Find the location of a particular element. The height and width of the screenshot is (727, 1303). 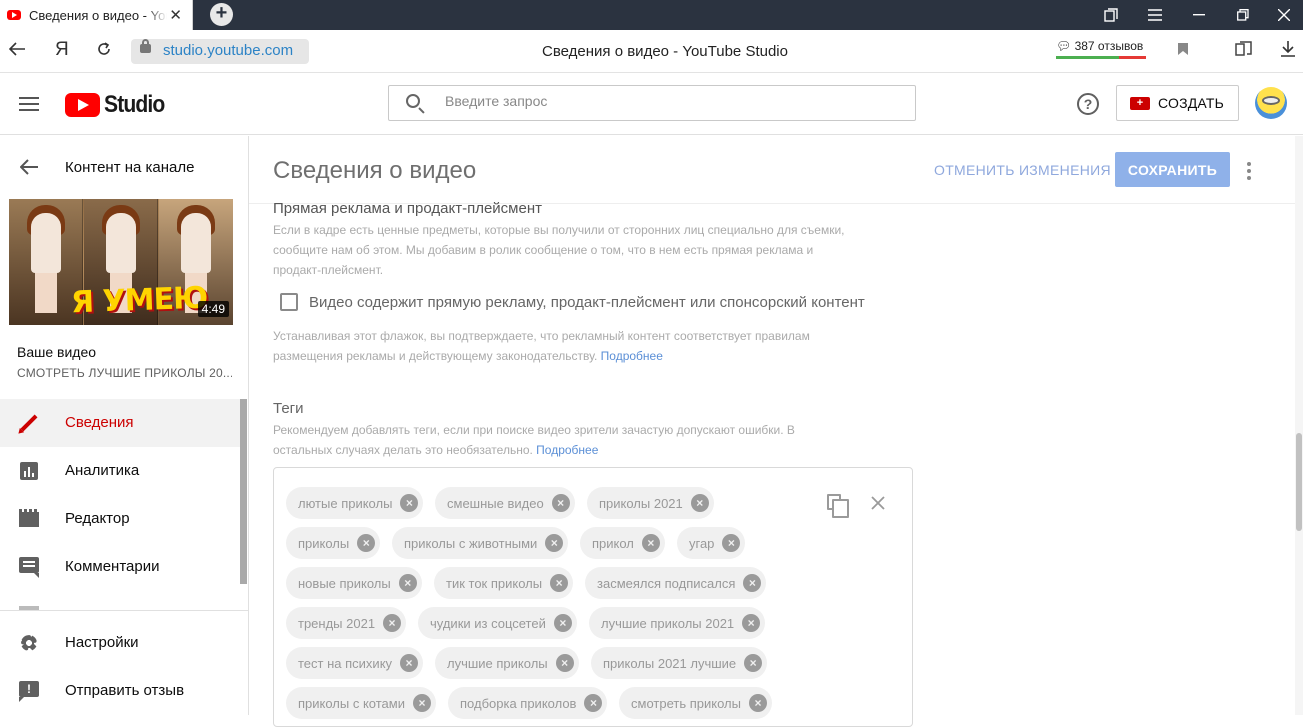

tag-chip: смотреть приколы × is located at coordinates (695, 703).